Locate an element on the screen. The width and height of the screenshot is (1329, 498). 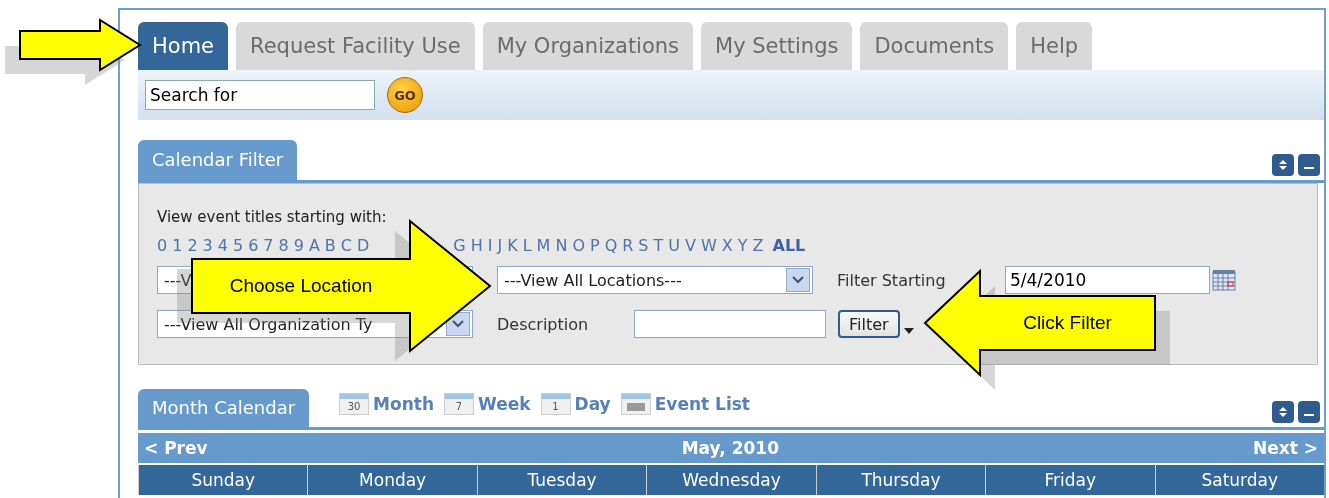
day-header: Wednesday is located at coordinates (731, 480).